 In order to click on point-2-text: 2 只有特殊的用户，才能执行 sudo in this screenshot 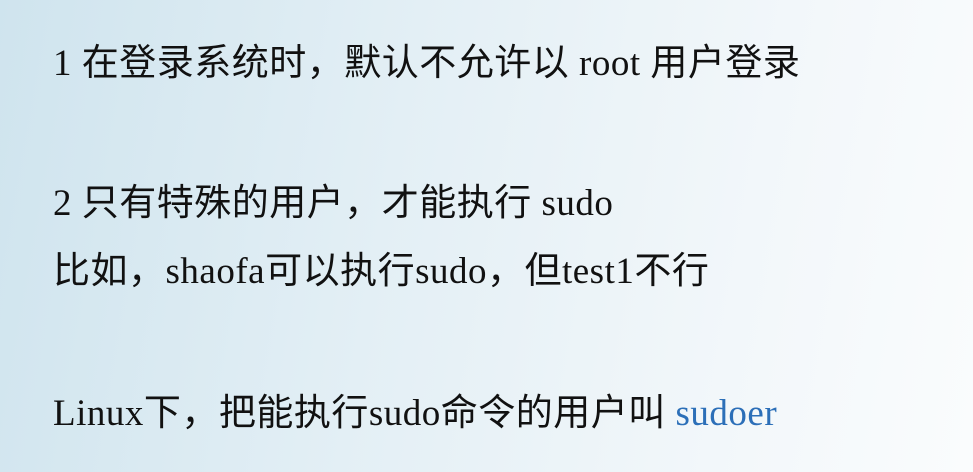, I will do `click(333, 203)`.